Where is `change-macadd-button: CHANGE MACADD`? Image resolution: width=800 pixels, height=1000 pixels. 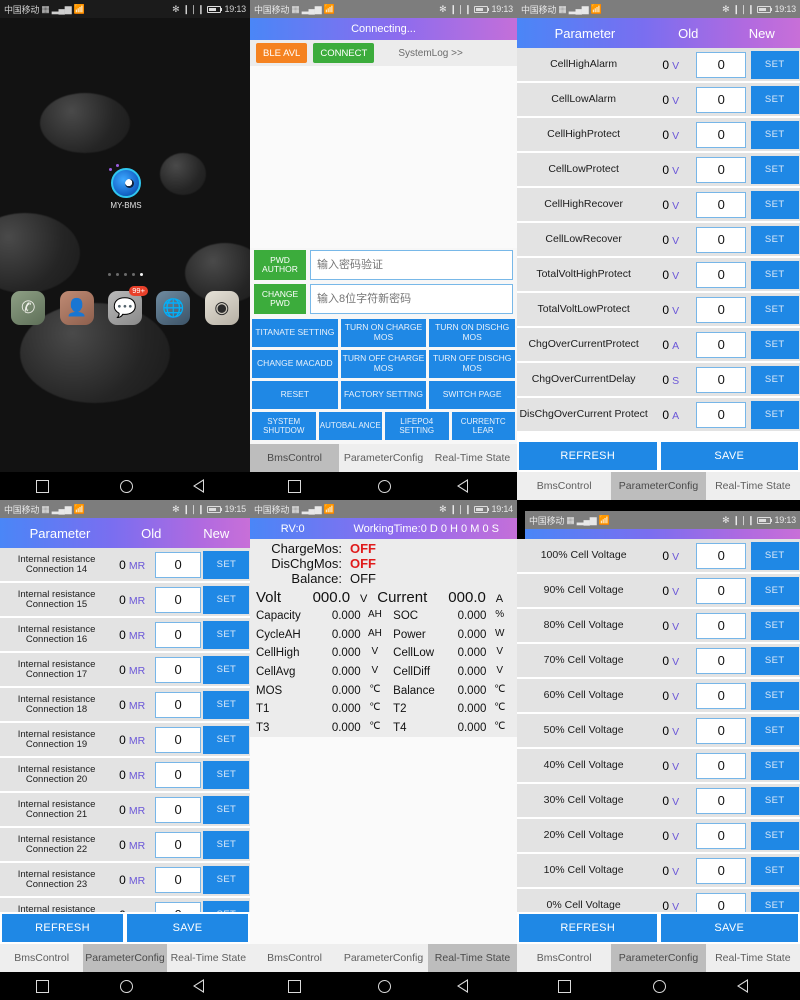
change-macadd-button: CHANGE MACADD is located at coordinates (295, 364).